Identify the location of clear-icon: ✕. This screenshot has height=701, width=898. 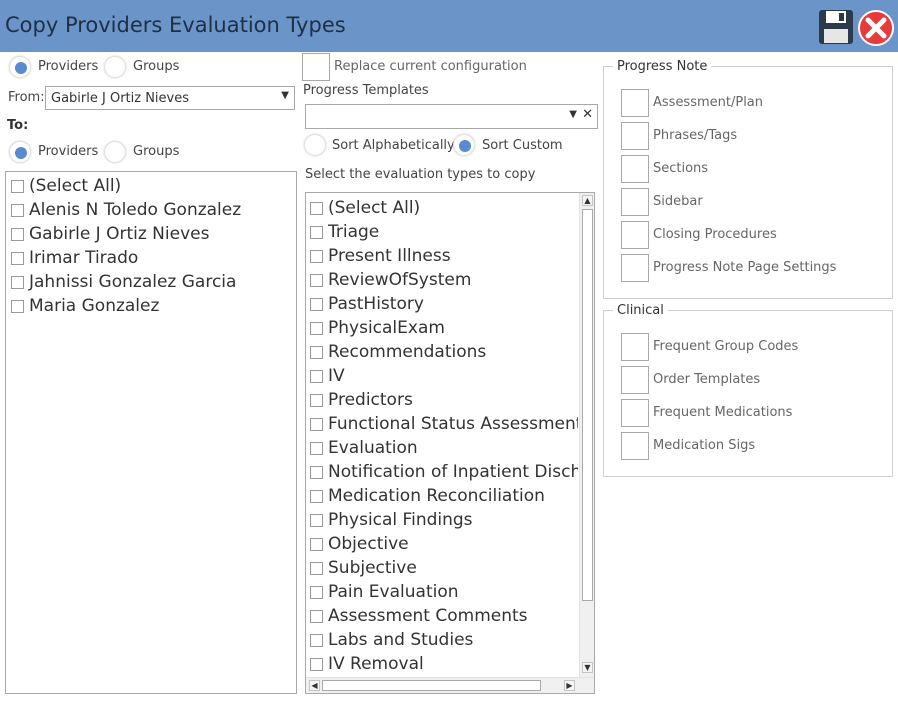
(587, 114).